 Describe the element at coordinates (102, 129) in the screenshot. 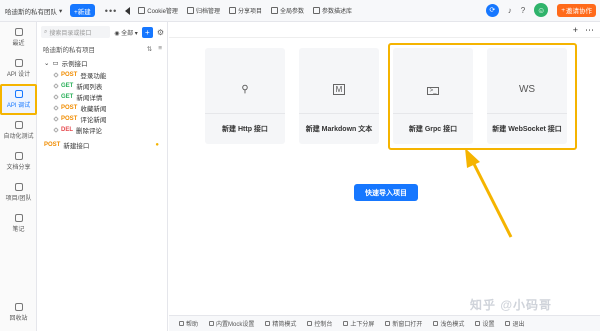

I see `endpoint-node: DEL 删除评论` at that location.